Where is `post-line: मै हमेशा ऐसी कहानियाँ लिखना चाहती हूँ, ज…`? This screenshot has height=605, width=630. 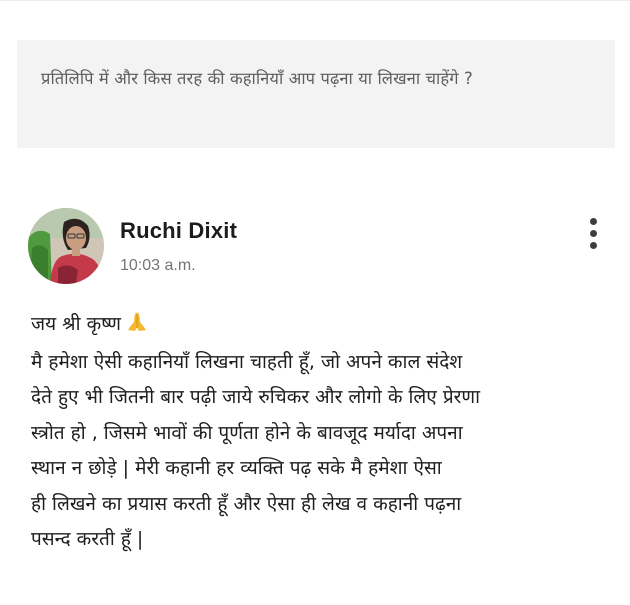
post-line: मै हमेशा ऐसी कहानियाँ लिखना चाहती हूँ, ज… is located at coordinates (247, 361).